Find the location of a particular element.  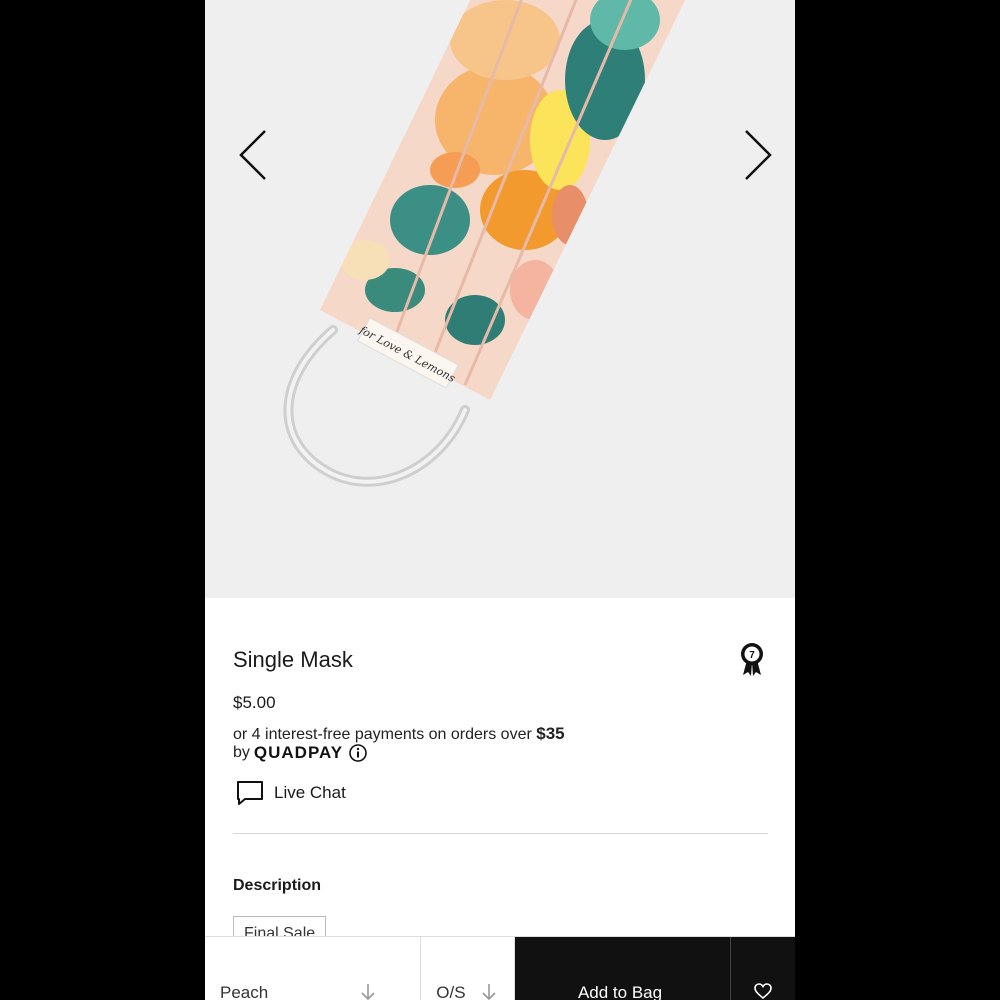

award-ribbon-icon: 7 is located at coordinates (752, 659).